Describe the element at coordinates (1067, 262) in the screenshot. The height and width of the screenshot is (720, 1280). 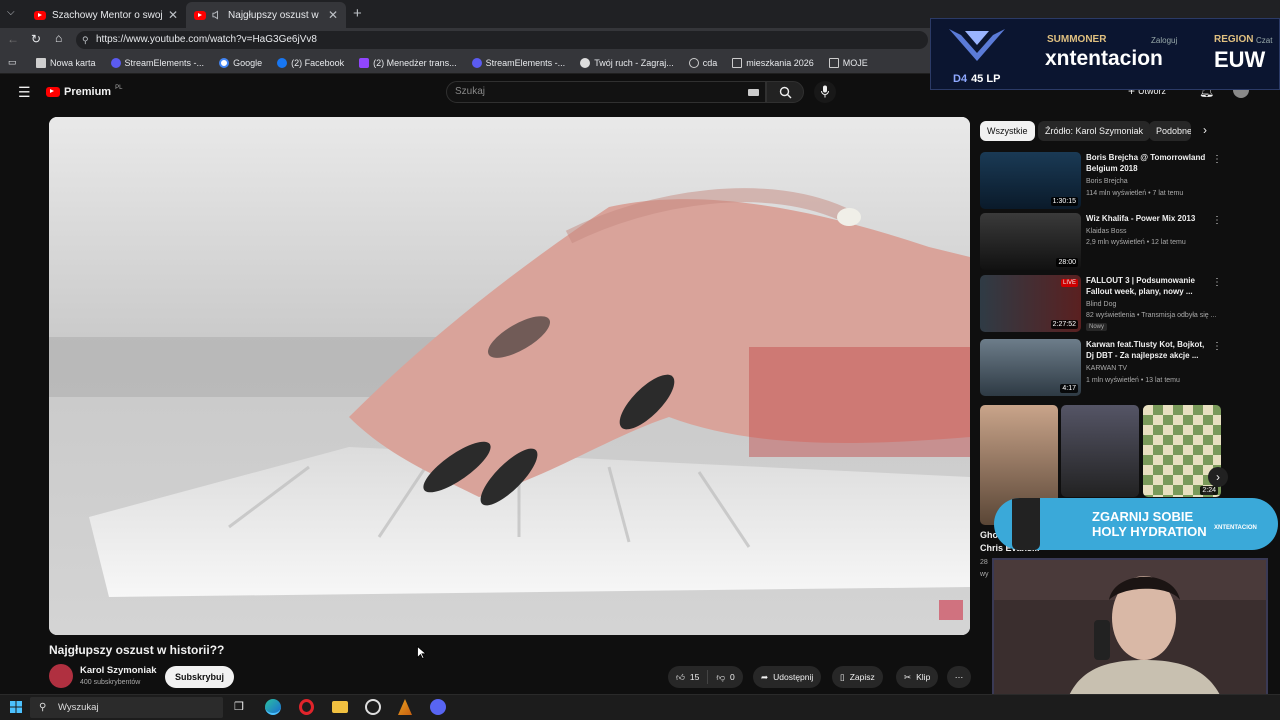
I see `duration-badge: 28:00` at that location.